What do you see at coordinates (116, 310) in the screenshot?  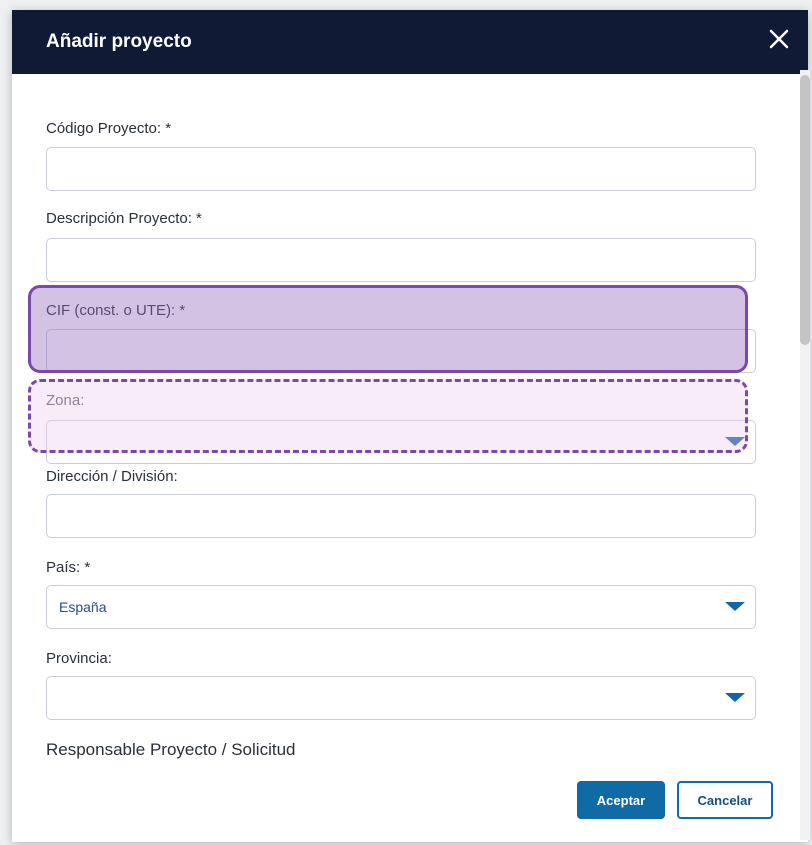 I see `cif-label: CIF (const. o UTE): *` at bounding box center [116, 310].